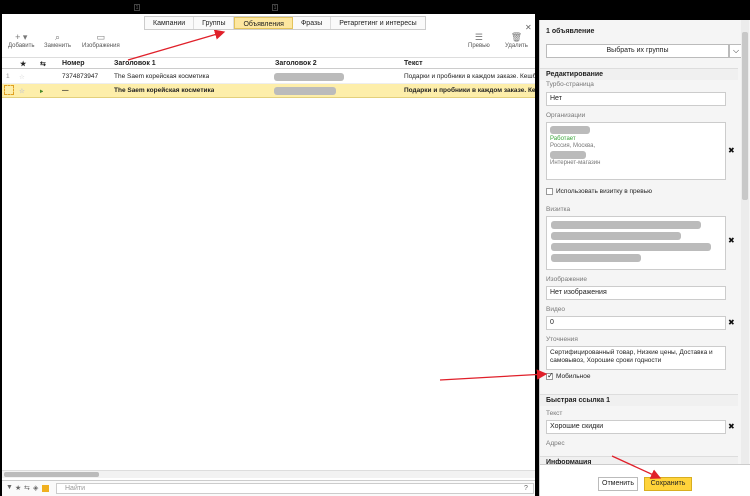 This screenshot has width=750, height=496. Describe the element at coordinates (101, 46) in the screenshot. I see `images-label: Изображения` at that location.